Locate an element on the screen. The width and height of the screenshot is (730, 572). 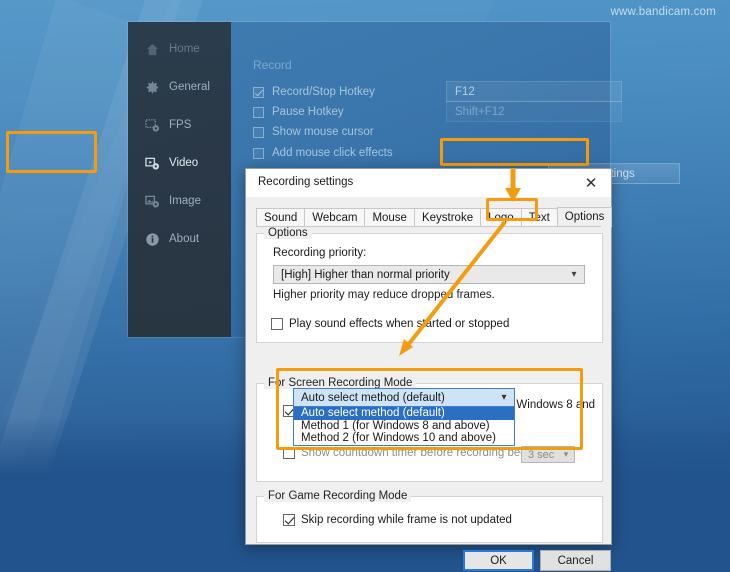
sidebar-item-about: About is located at coordinates (179, 239).